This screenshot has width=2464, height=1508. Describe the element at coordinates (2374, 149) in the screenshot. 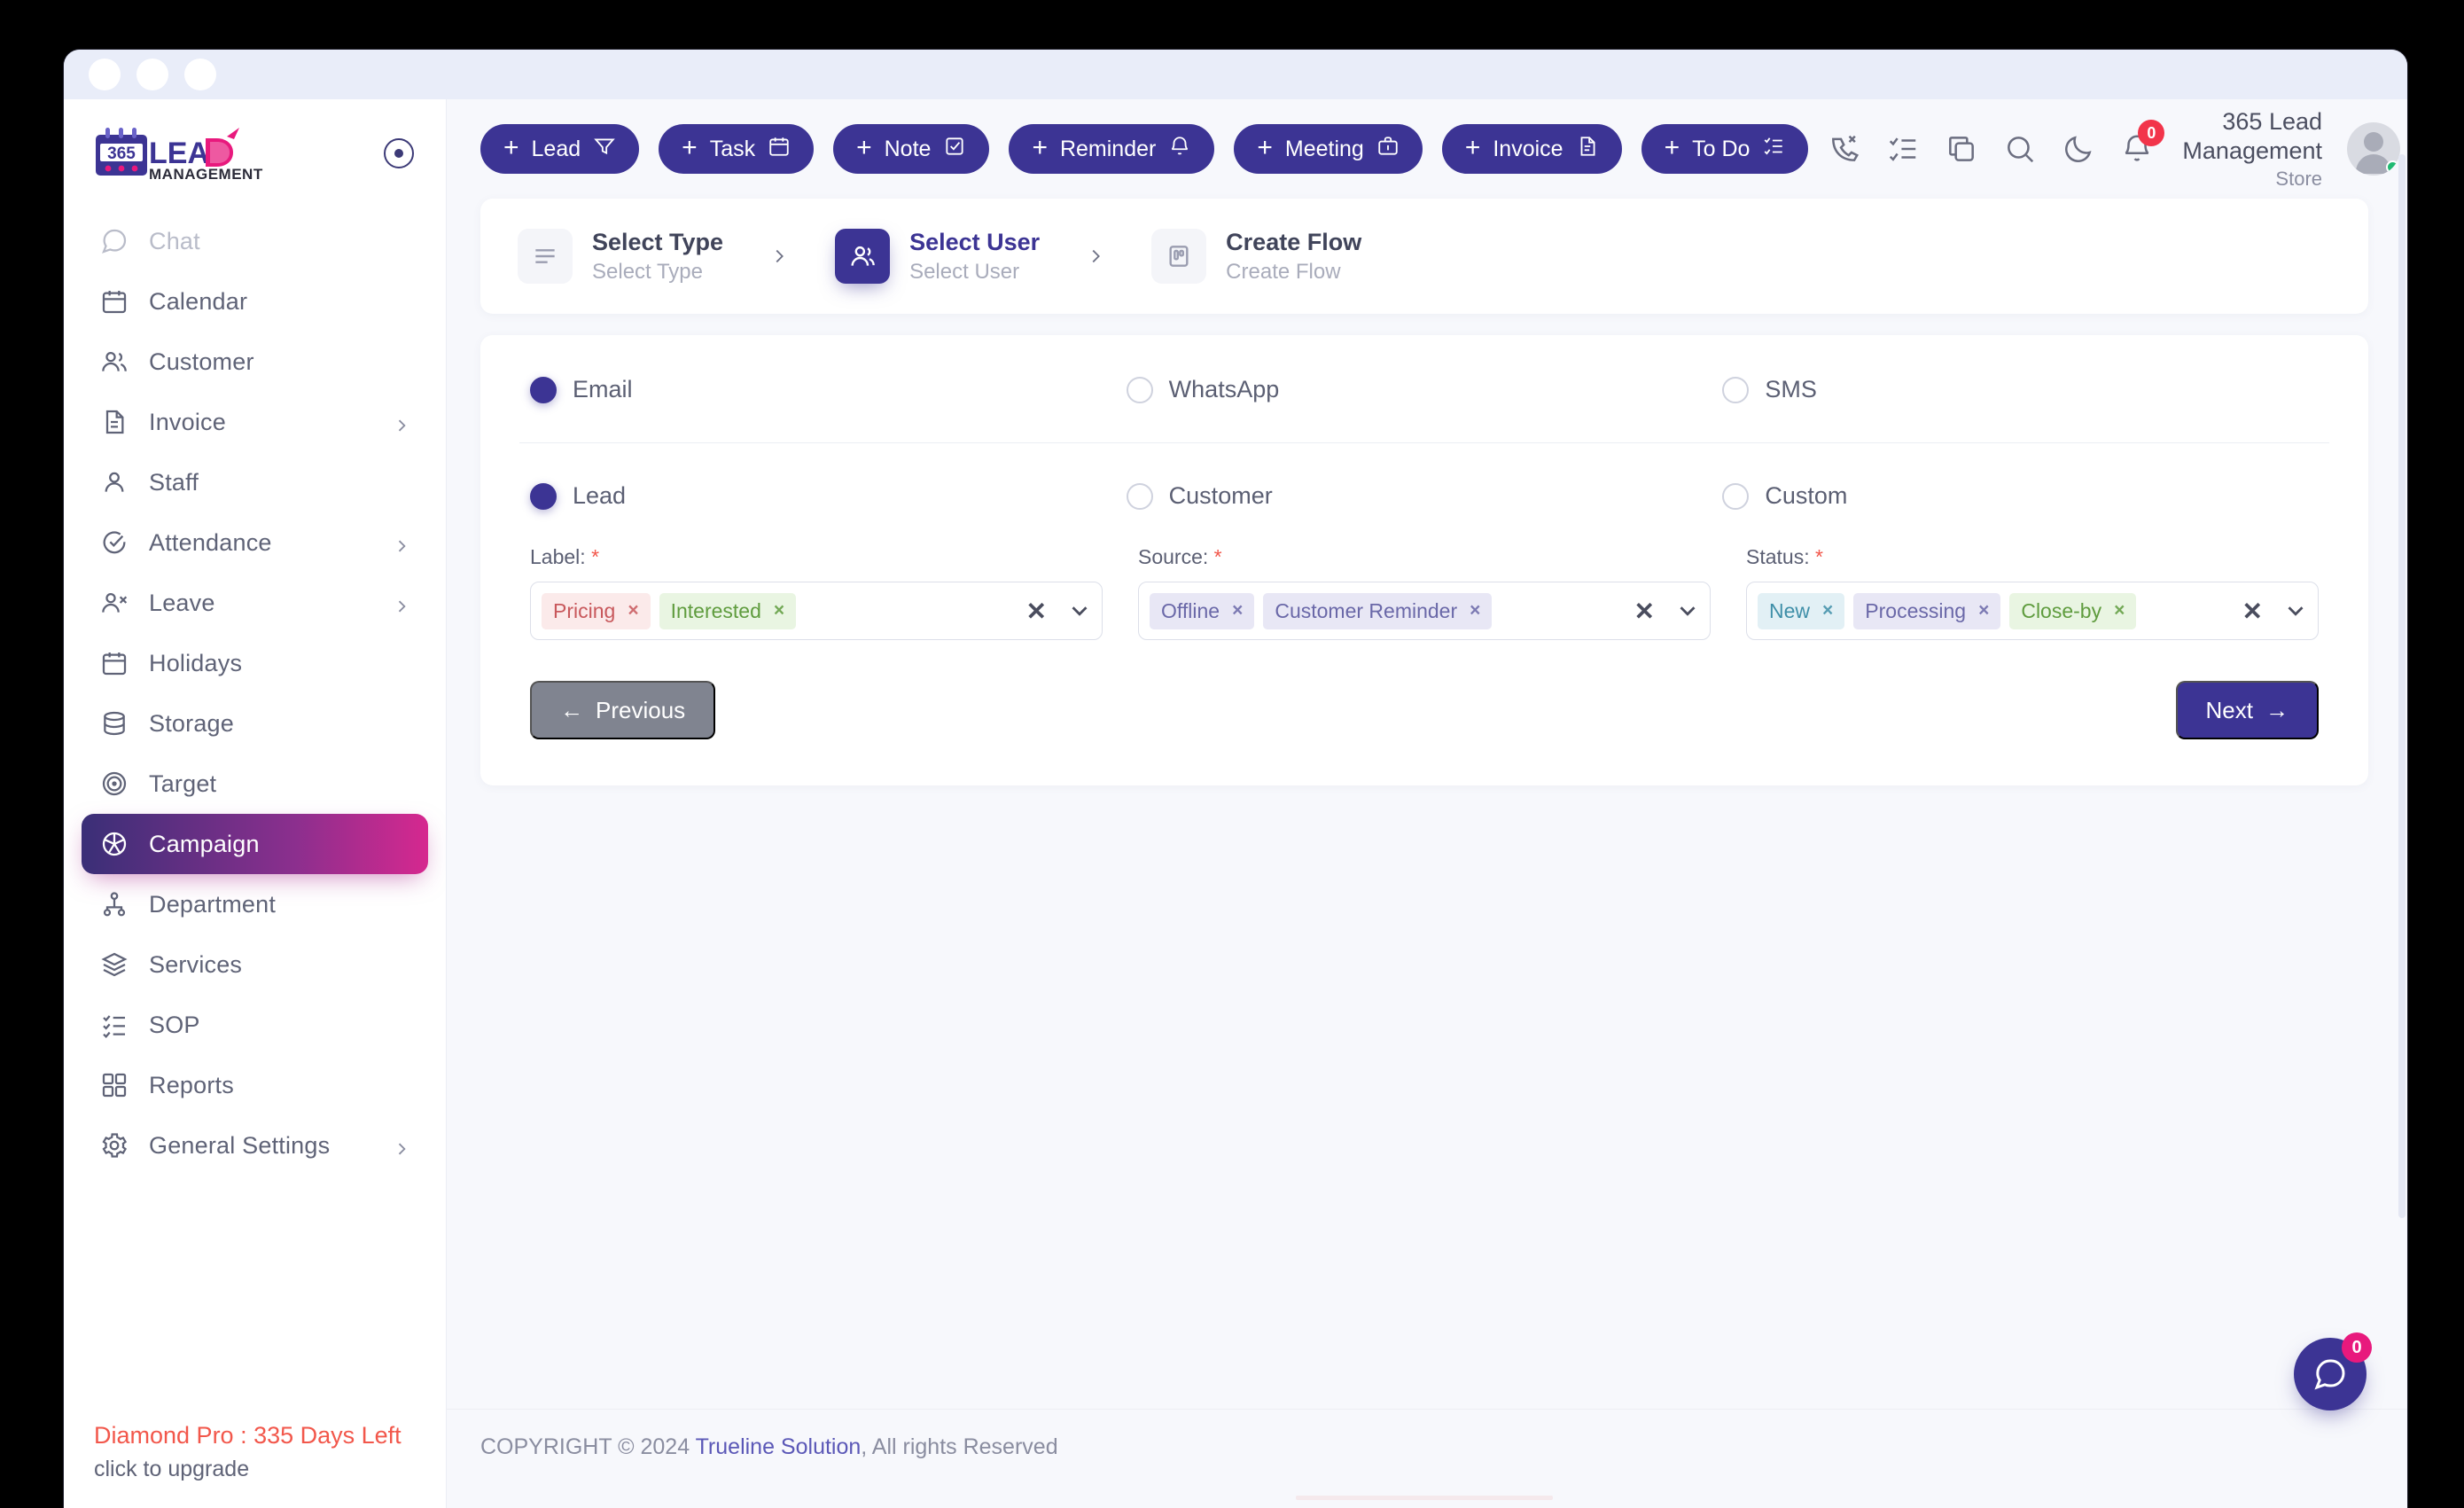

I see `avatar` at that location.